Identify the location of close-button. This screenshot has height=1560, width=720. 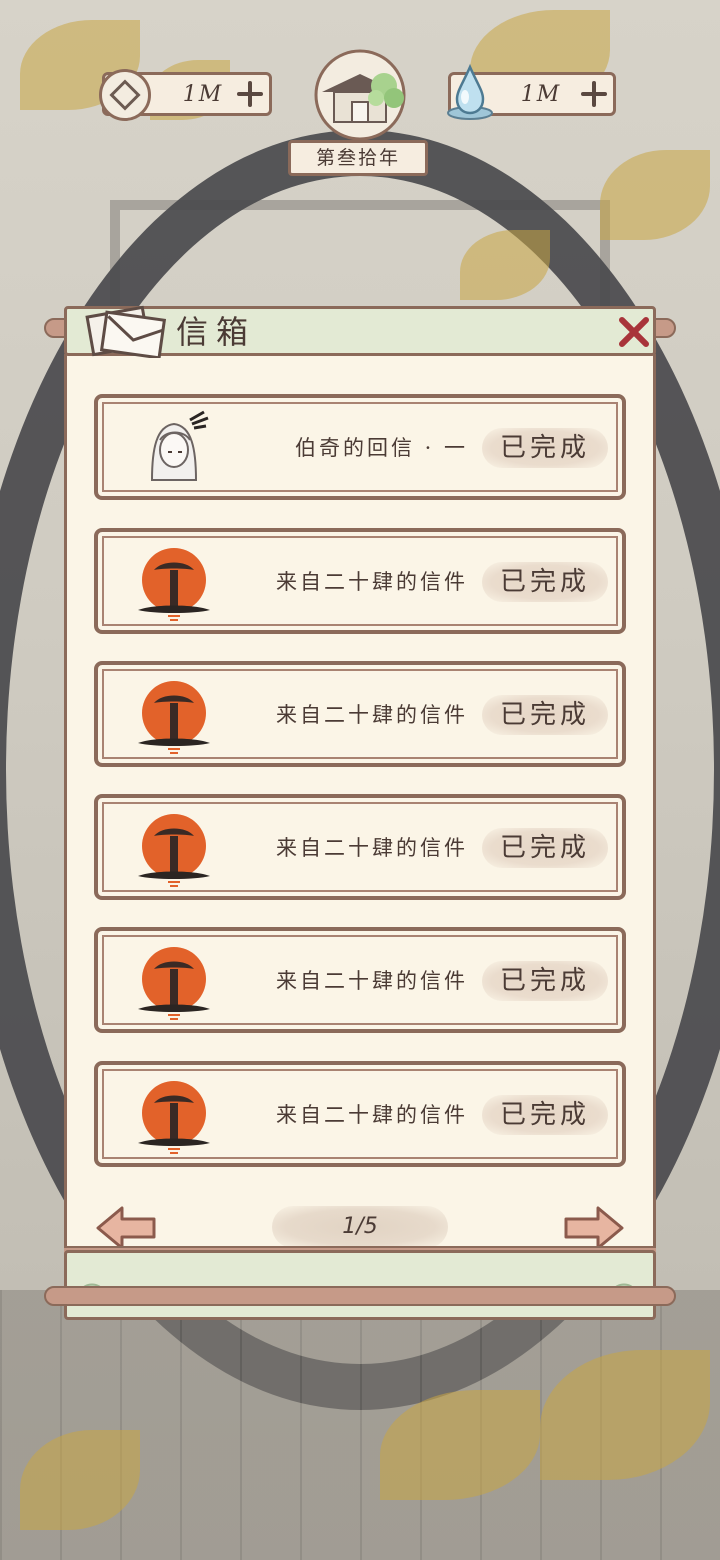
(634, 332).